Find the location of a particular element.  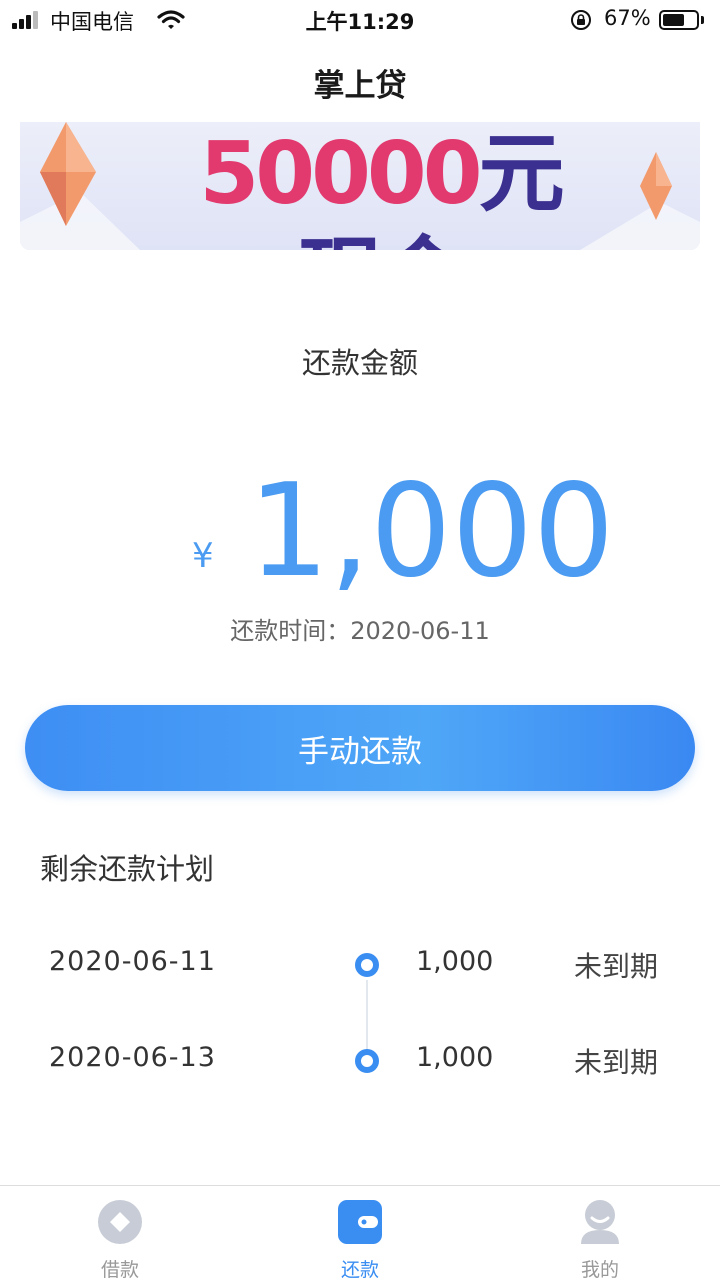

battery-icon is located at coordinates (679, 20).